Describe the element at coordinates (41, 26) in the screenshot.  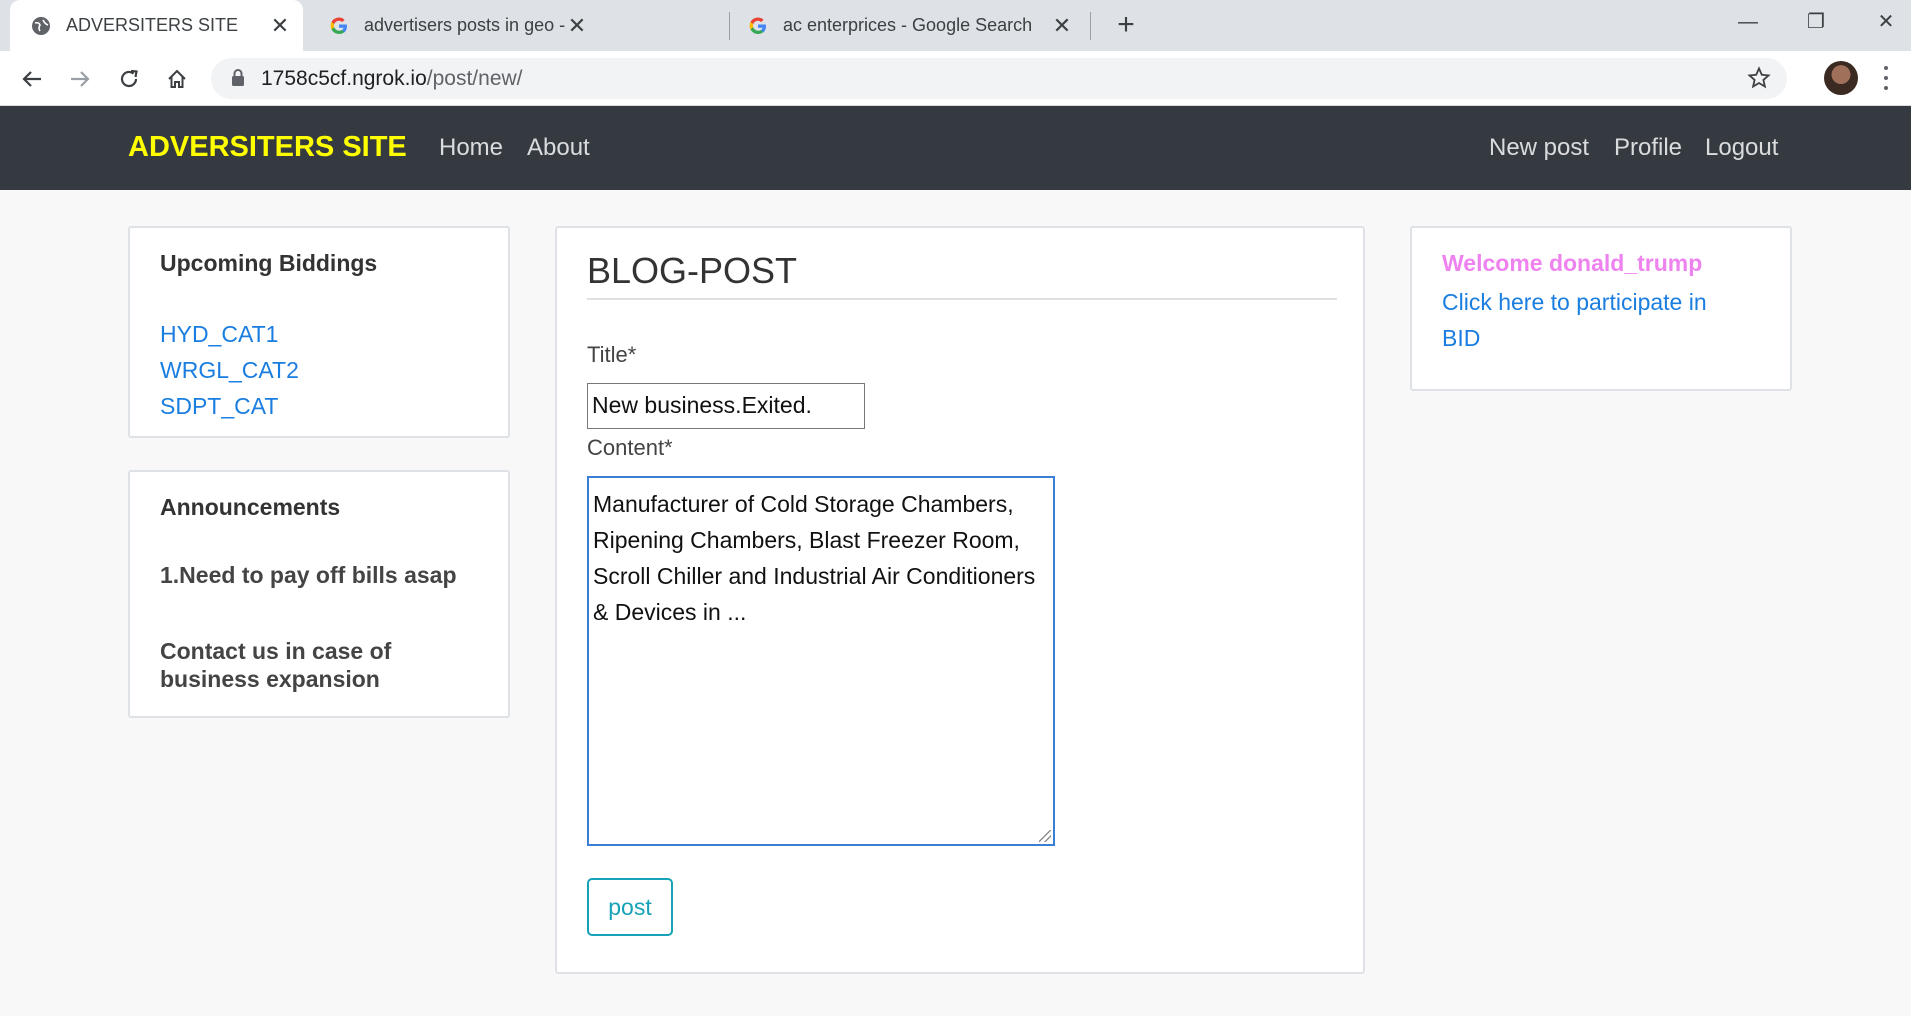
I see `globe-icon` at that location.